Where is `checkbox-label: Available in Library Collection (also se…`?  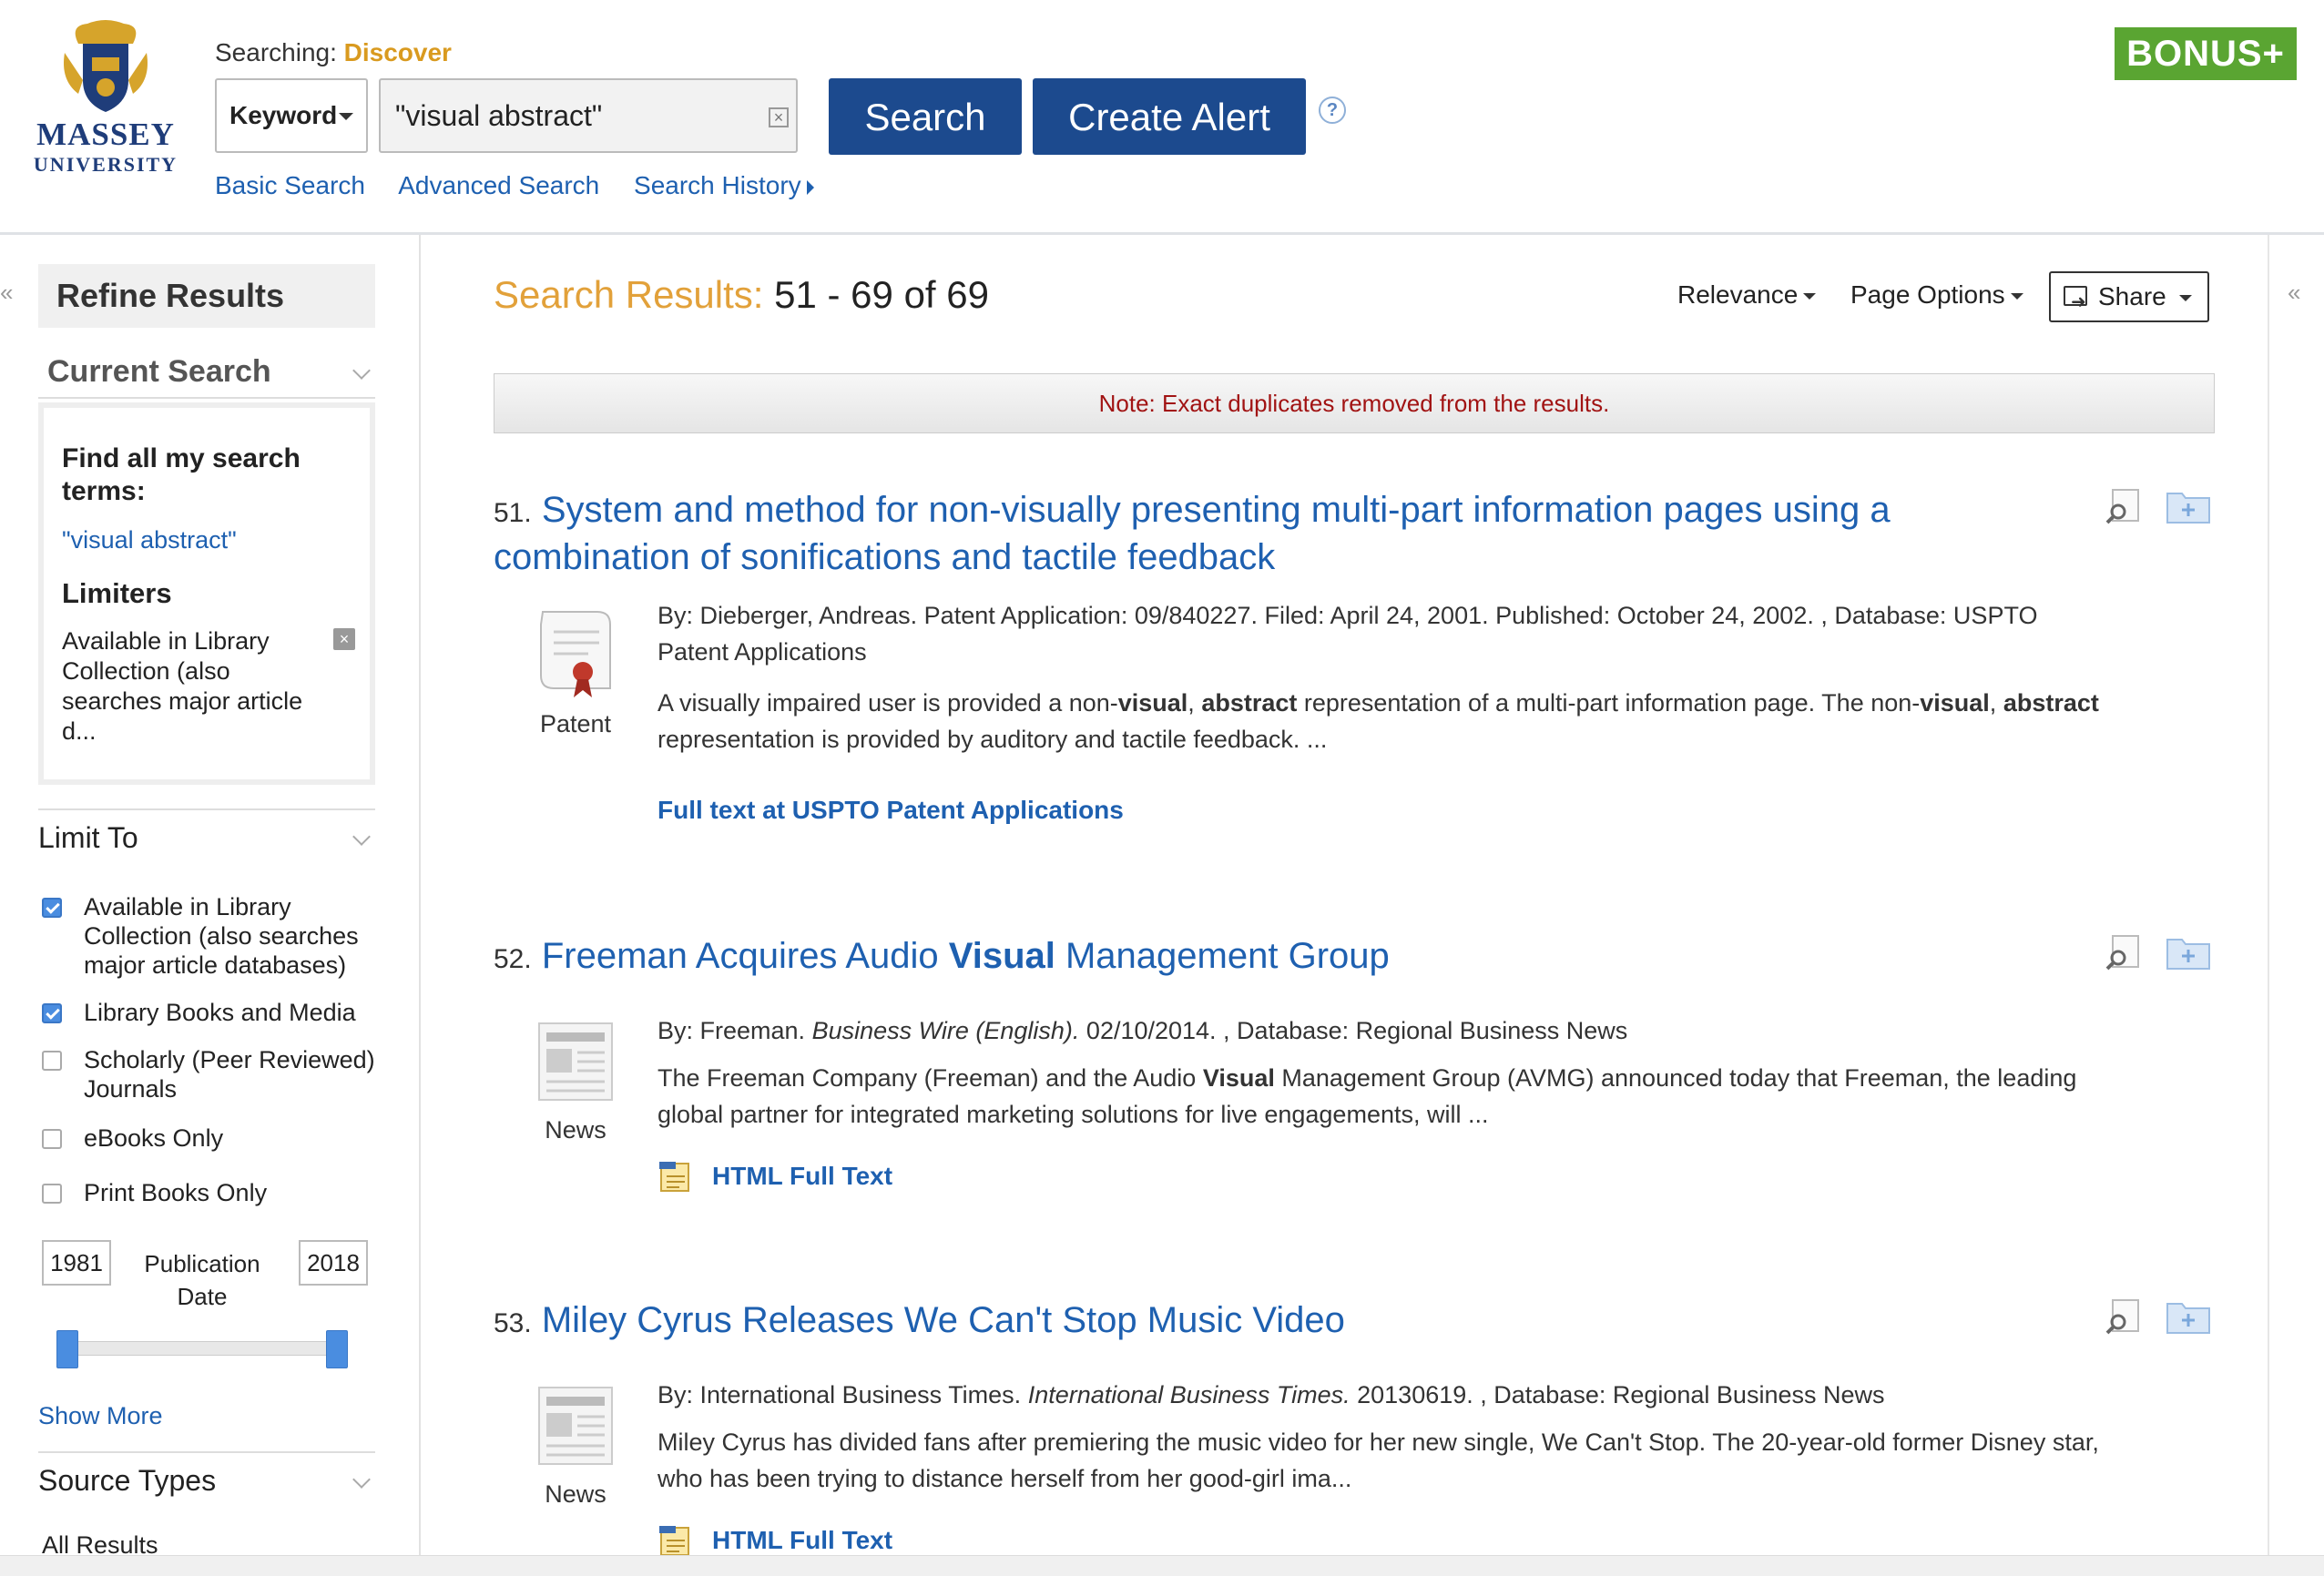
checkbox-label: Available in Library Collection (also se… is located at coordinates (221, 936).